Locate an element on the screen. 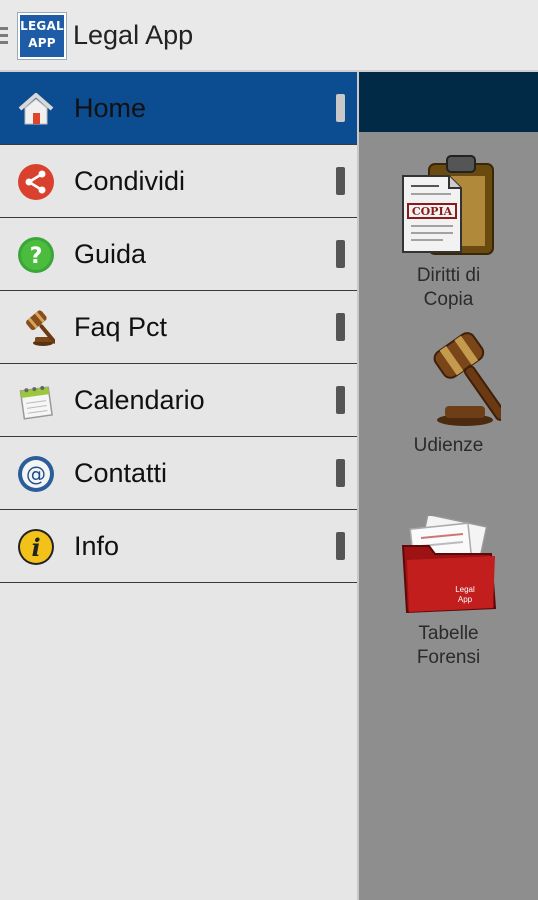  at-icon: @ is located at coordinates (36, 474).